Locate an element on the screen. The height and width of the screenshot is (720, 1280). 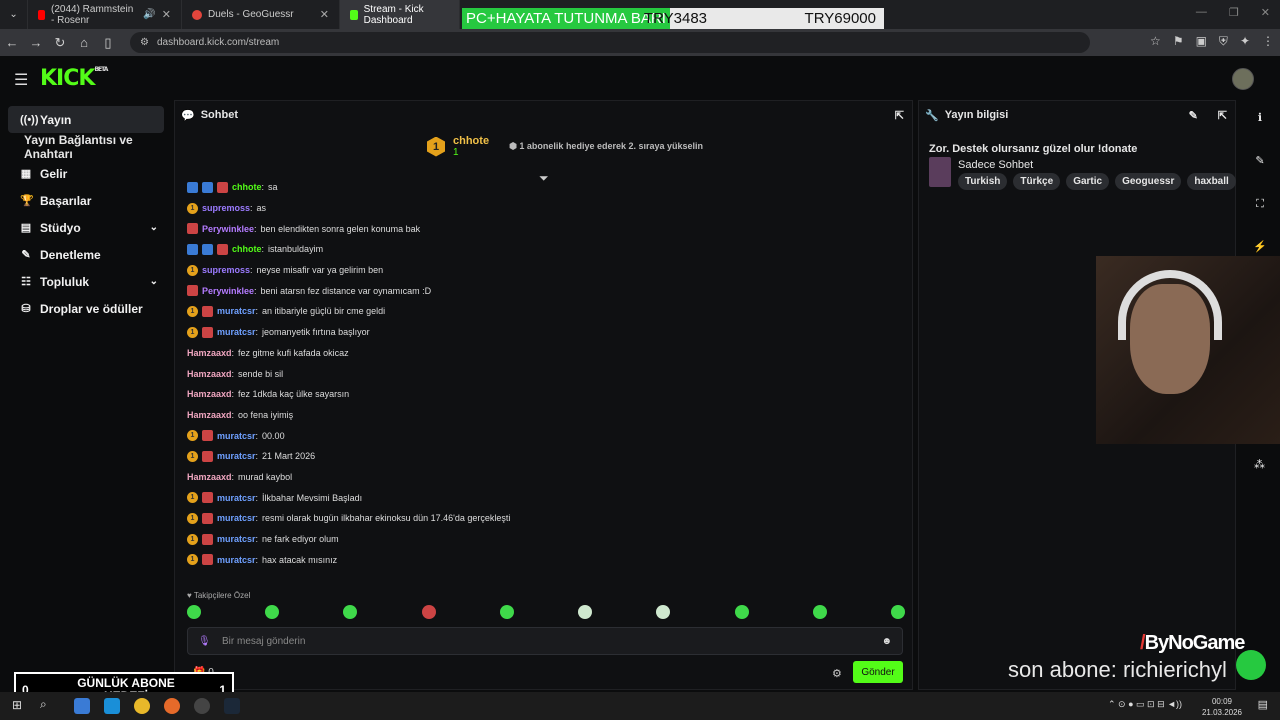
tab-youtube: (2044) Rammstein - Rosenr 🔊 ✕ is located at coordinates (105, 14).